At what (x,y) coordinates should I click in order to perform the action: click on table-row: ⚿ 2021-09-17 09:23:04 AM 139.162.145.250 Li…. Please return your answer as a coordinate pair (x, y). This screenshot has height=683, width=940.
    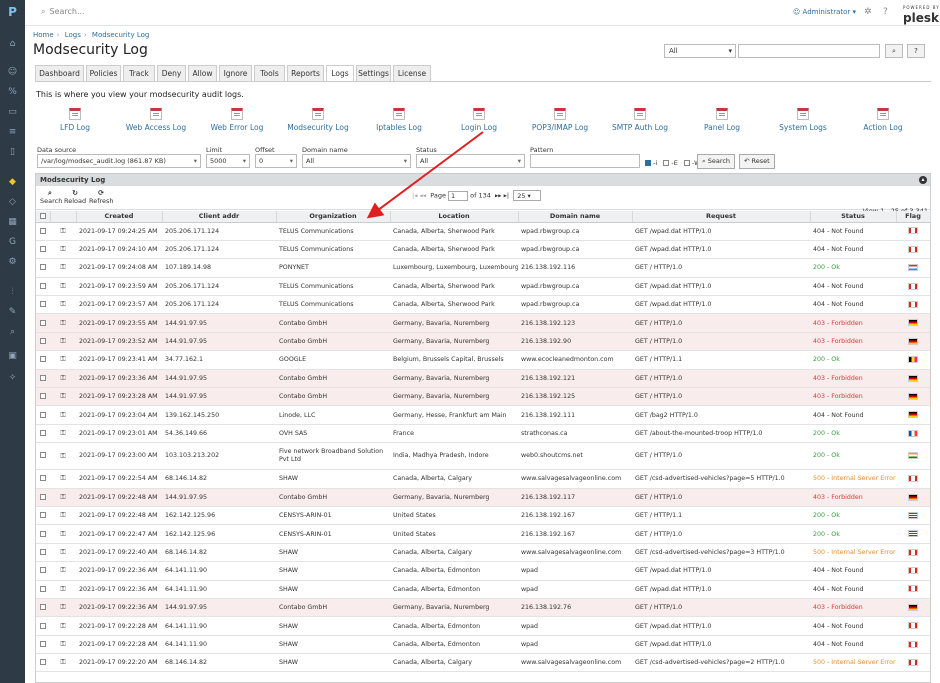
    Looking at the image, I should click on (483, 415).